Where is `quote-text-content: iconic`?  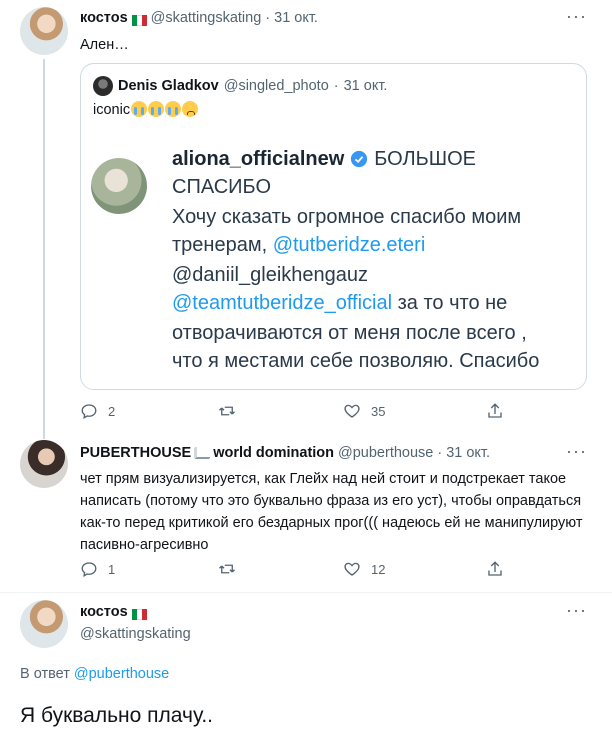
quote-text-content: iconic is located at coordinates (112, 110).